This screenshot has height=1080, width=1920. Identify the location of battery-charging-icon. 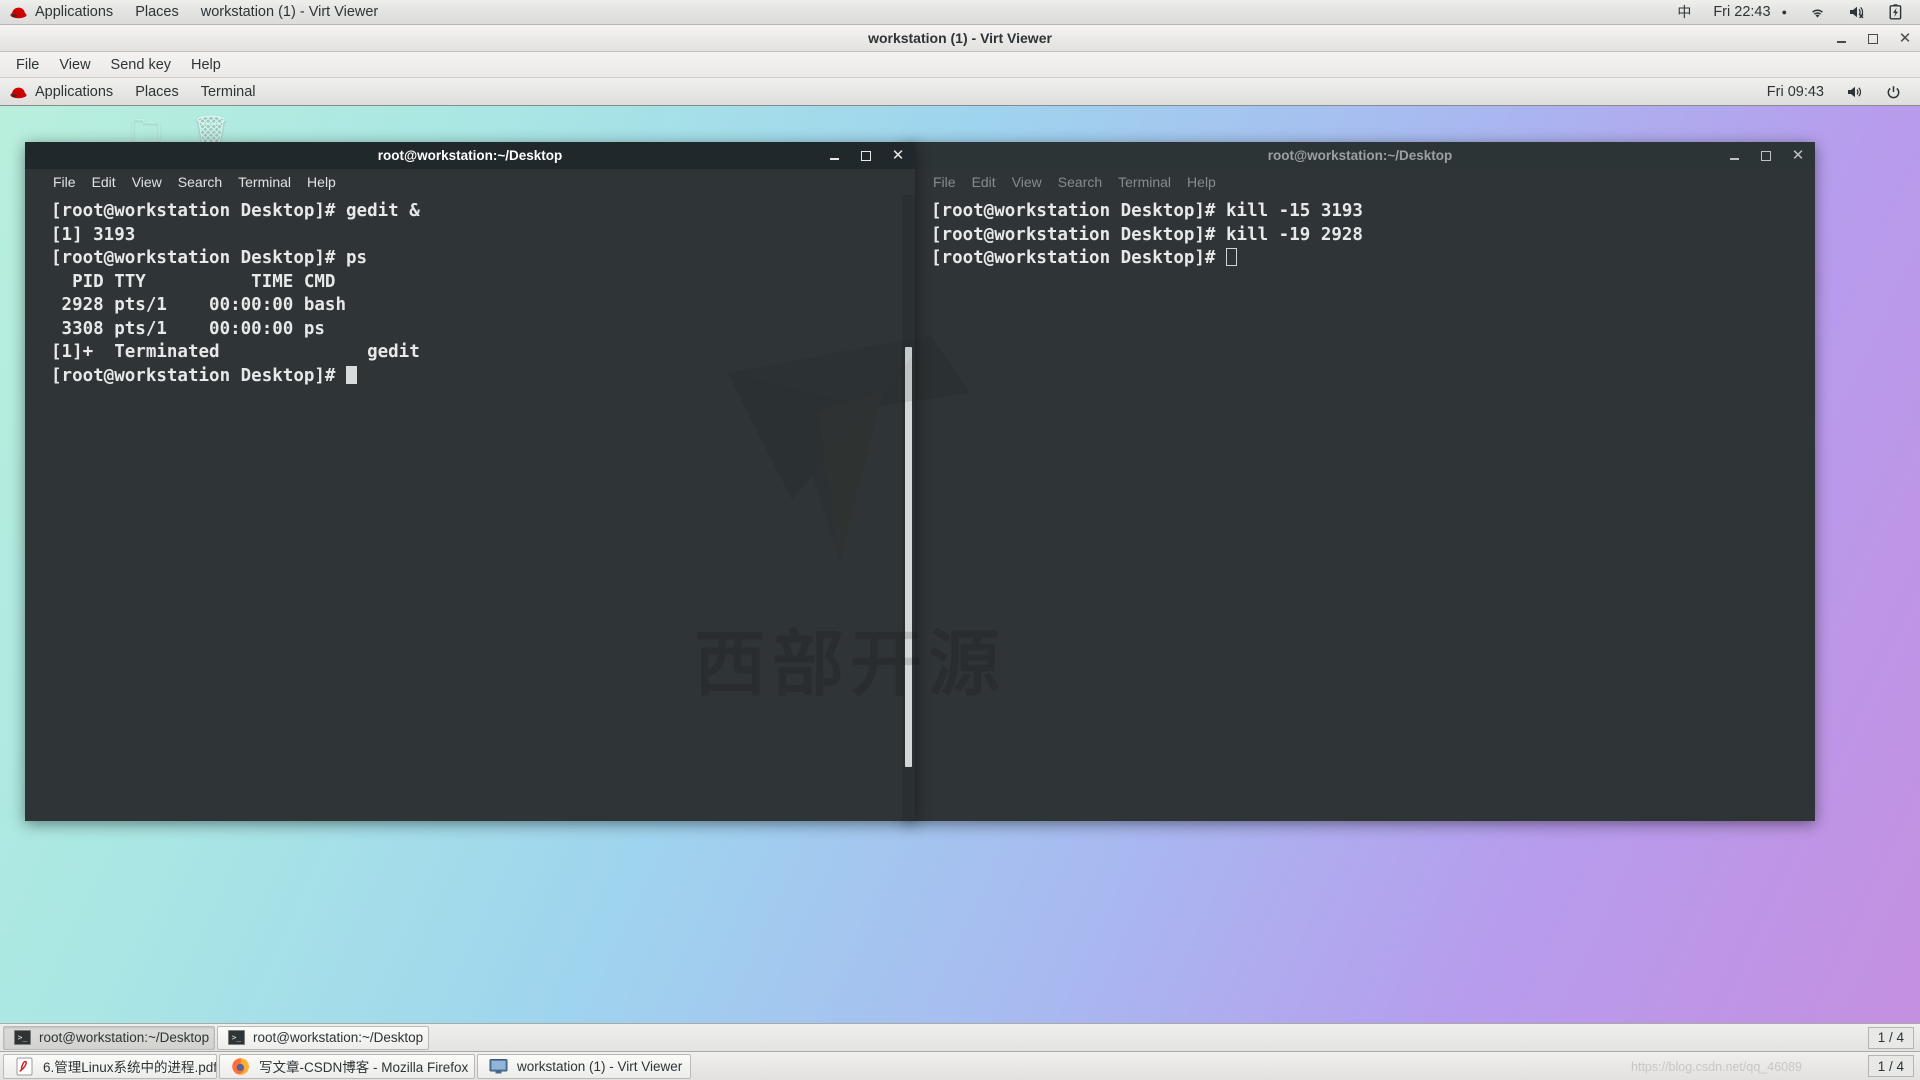
(1895, 12).